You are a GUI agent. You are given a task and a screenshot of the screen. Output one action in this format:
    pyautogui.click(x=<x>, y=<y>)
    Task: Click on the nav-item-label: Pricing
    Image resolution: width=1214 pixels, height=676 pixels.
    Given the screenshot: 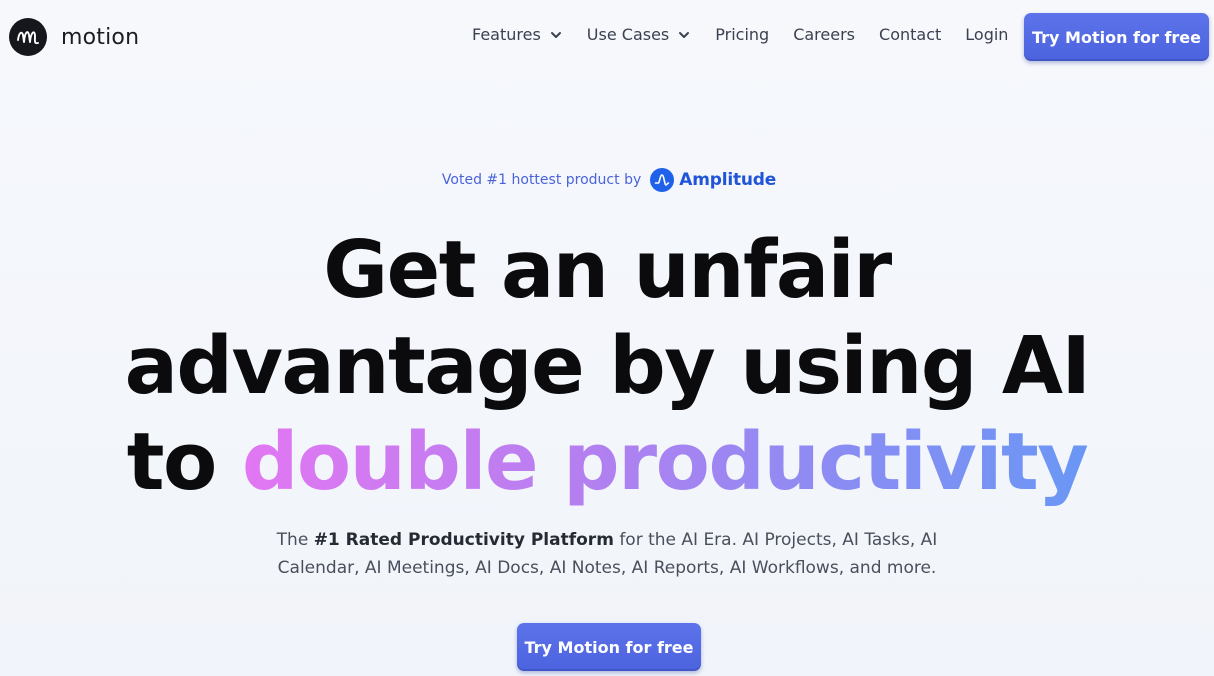 What is the action you would take?
    pyautogui.click(x=742, y=34)
    